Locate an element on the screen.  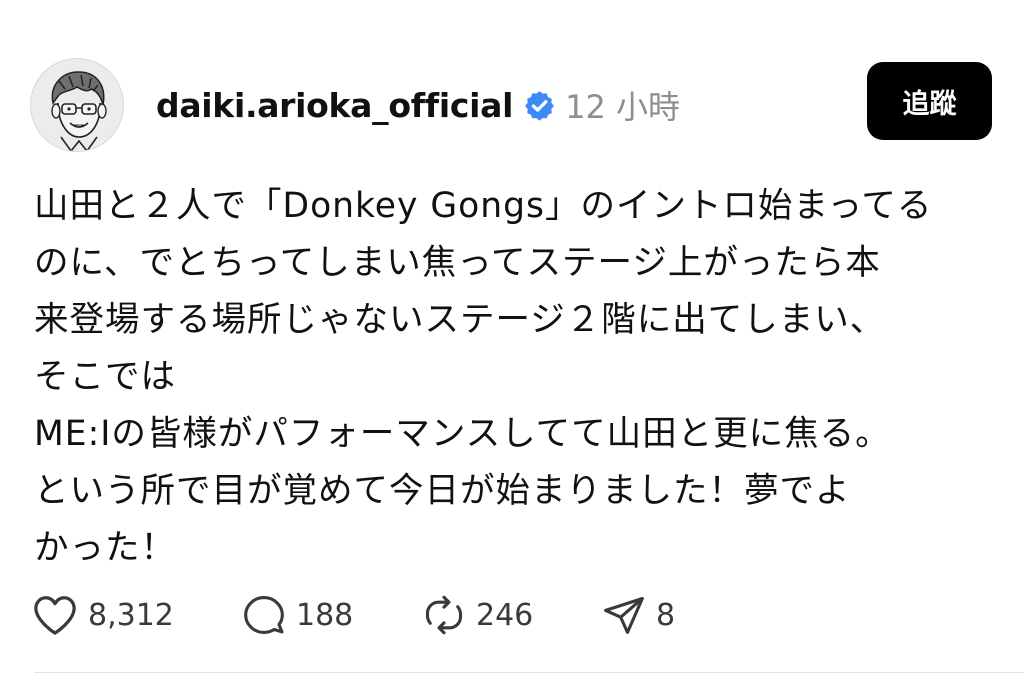
avatar is located at coordinates (77, 105).